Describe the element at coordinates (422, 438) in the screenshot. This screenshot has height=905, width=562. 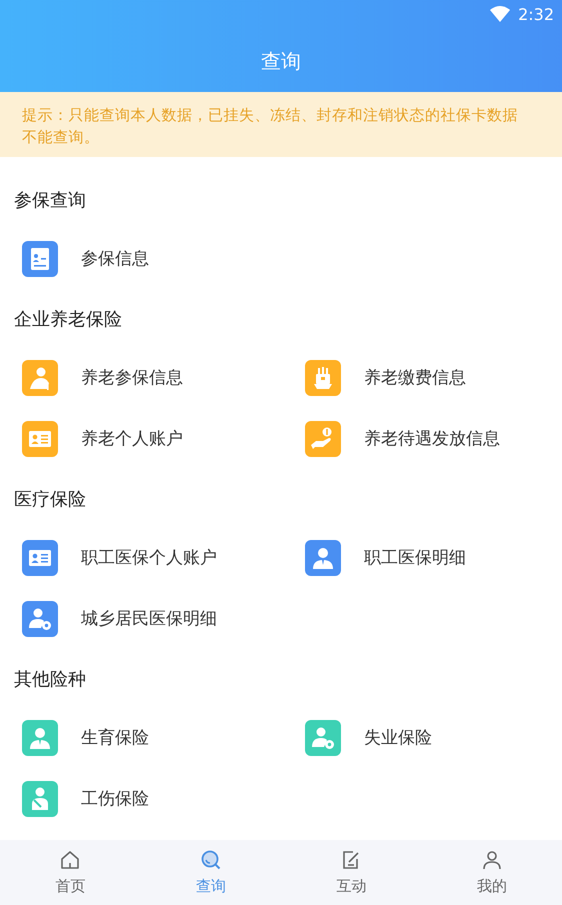
I see `menu-item: 养老待遇发放信息` at that location.